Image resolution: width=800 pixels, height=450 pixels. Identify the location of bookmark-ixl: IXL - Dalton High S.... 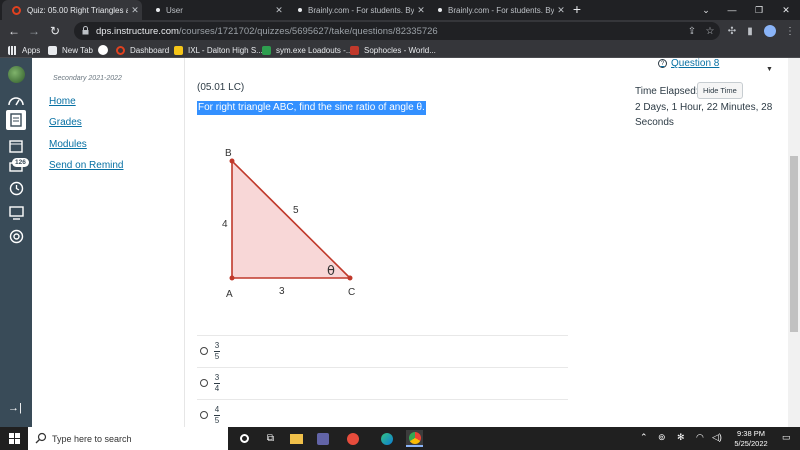
(218, 50).